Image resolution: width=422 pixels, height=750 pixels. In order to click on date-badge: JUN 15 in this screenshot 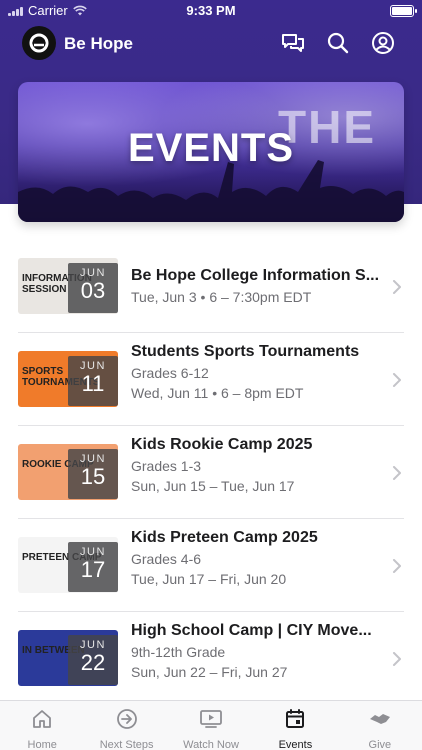, I will do `click(93, 474)`.